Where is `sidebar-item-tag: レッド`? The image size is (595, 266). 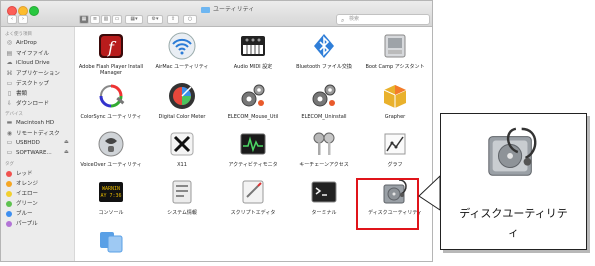
sidebar-item-tag: レッド is located at coordinates (19, 173).